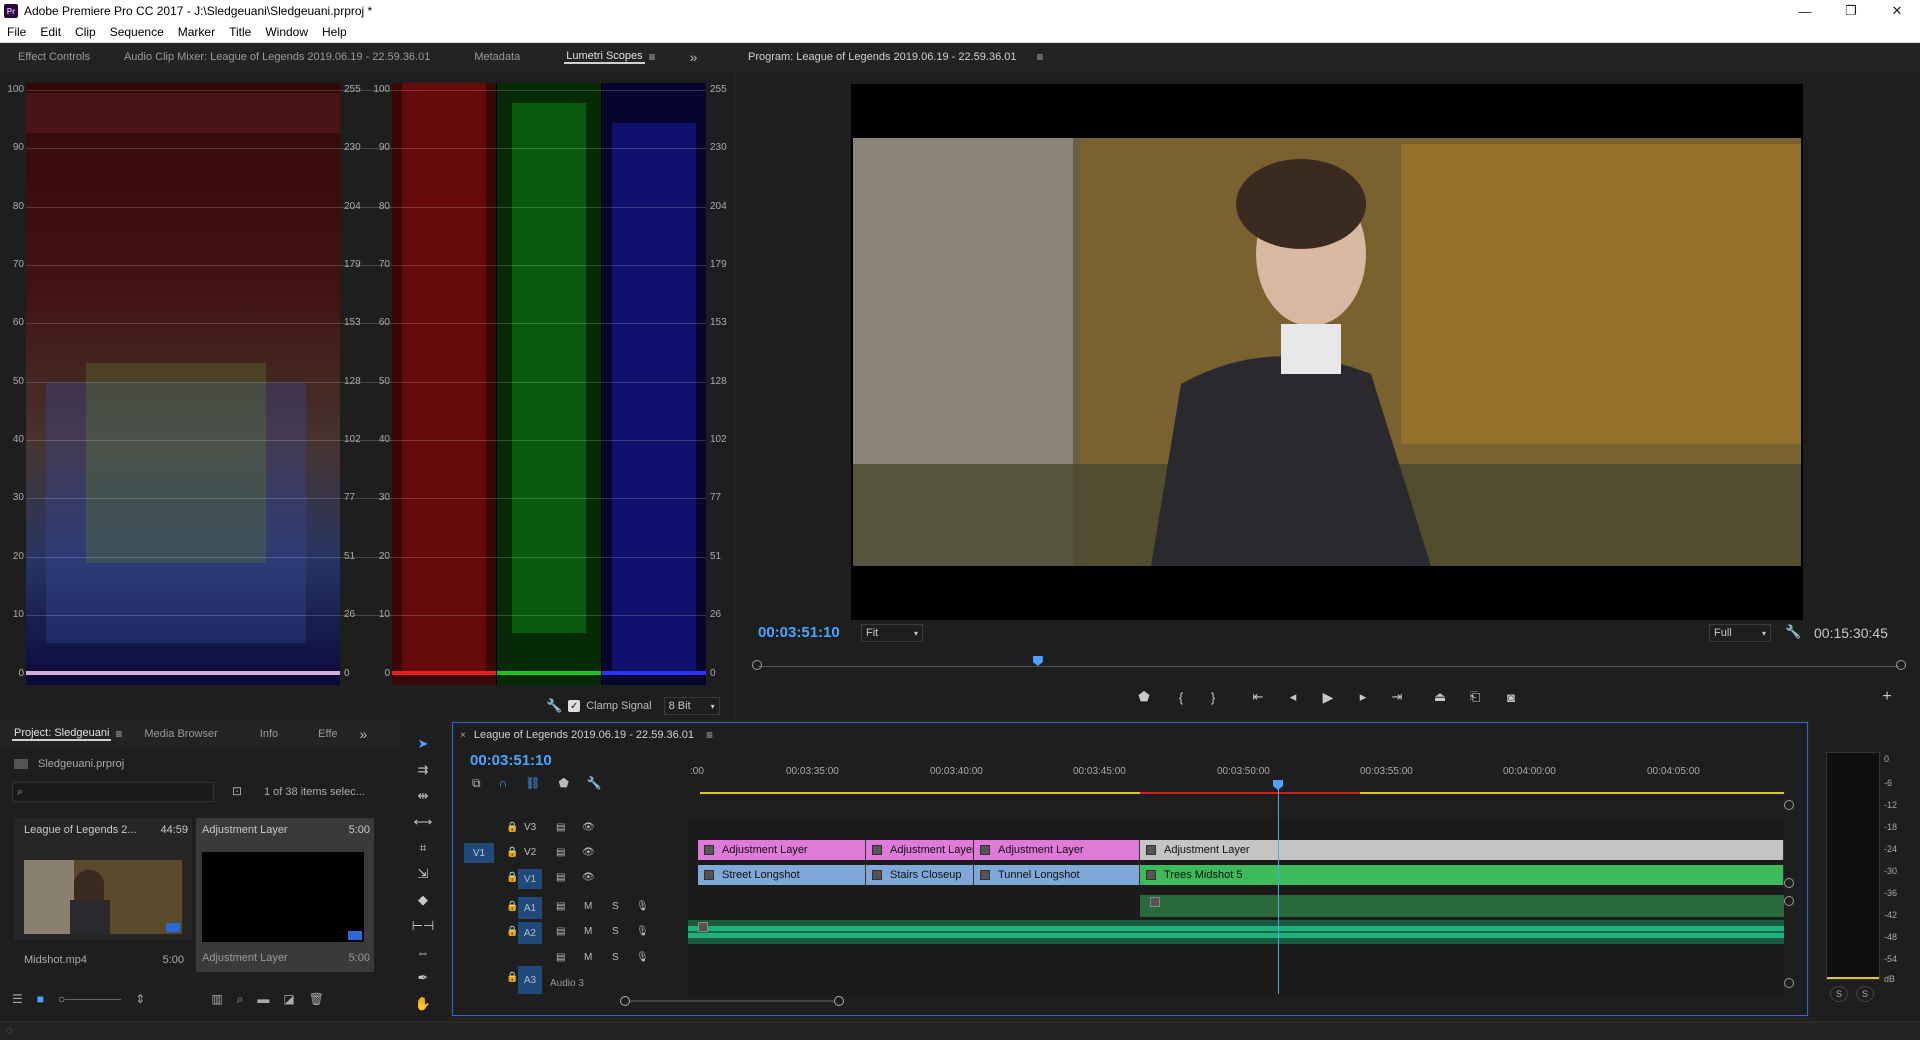 The width and height of the screenshot is (1920, 1040). I want to click on new-bin-from-search-icon: ⊡, so click(237, 791).